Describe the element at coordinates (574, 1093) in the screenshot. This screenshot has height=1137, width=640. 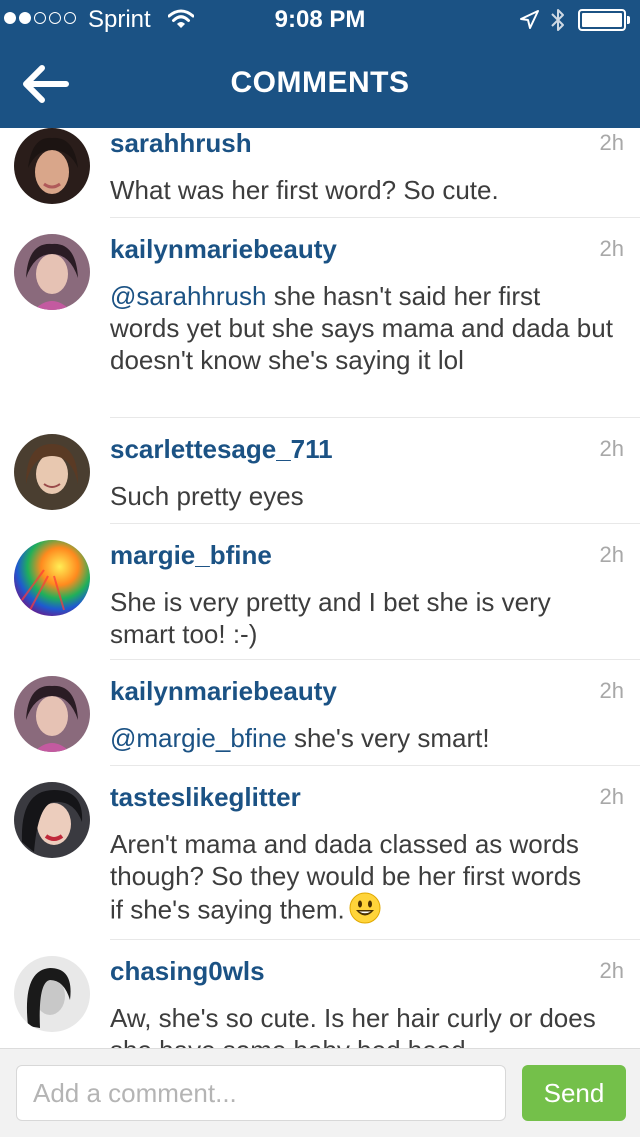
I see `send-button: Send` at that location.